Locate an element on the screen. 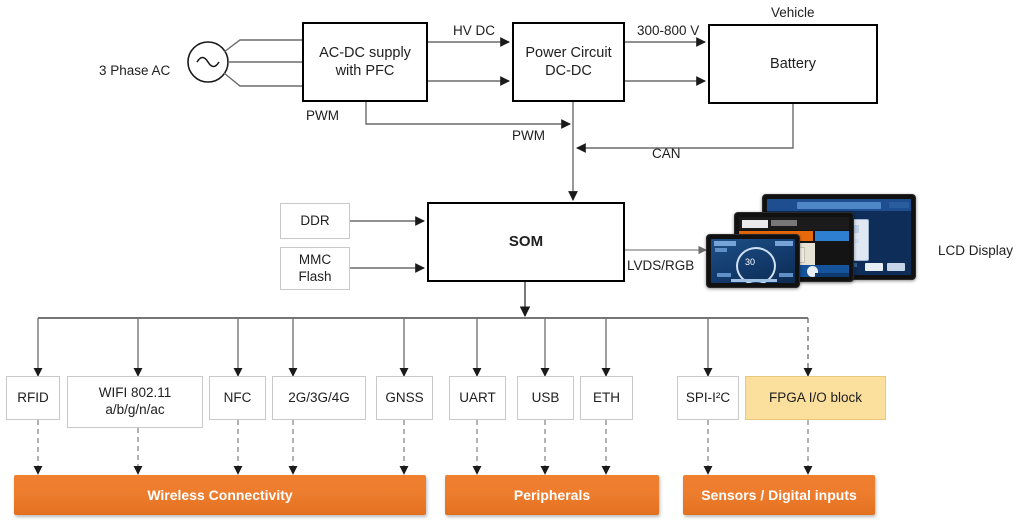 This screenshot has height=530, width=1024. block-spi-i2c: SPI-I²C is located at coordinates (708, 398).